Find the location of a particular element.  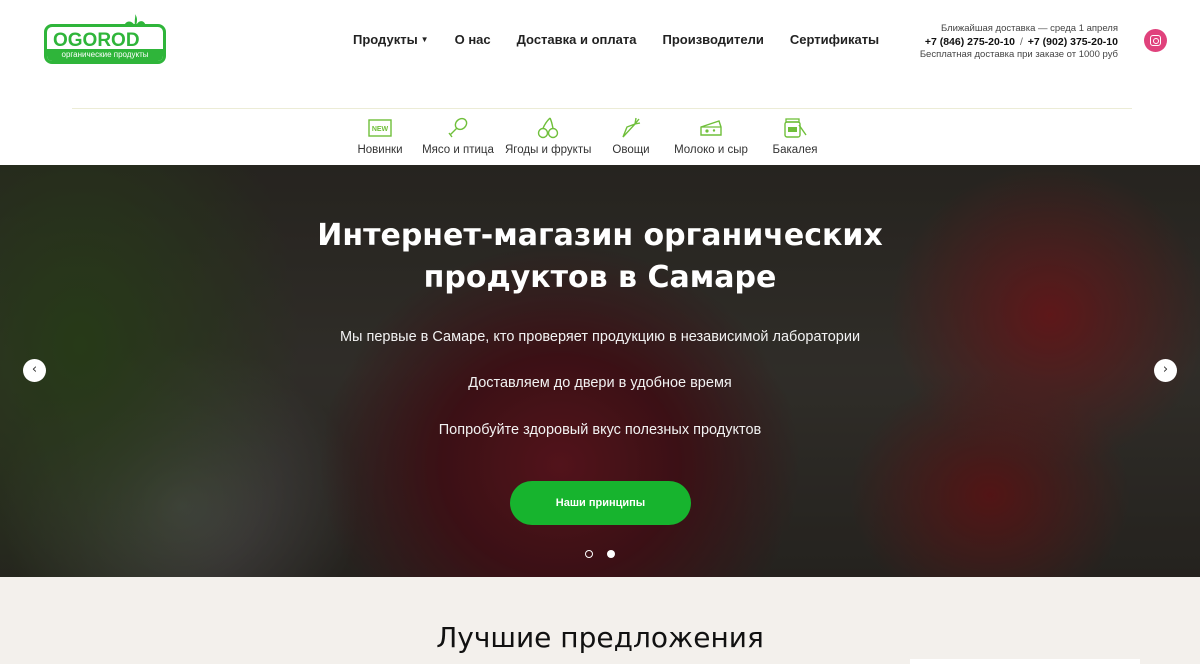

new-badge-icon: NEW is located at coordinates (380, 128).